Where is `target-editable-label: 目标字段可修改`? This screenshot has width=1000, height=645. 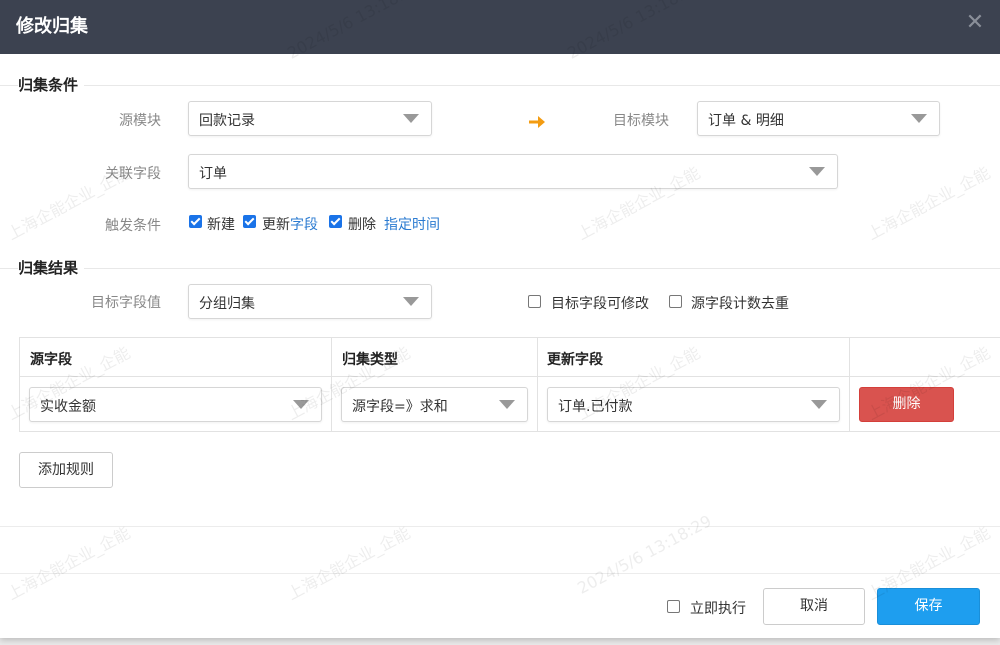 target-editable-label: 目标字段可修改 is located at coordinates (600, 304).